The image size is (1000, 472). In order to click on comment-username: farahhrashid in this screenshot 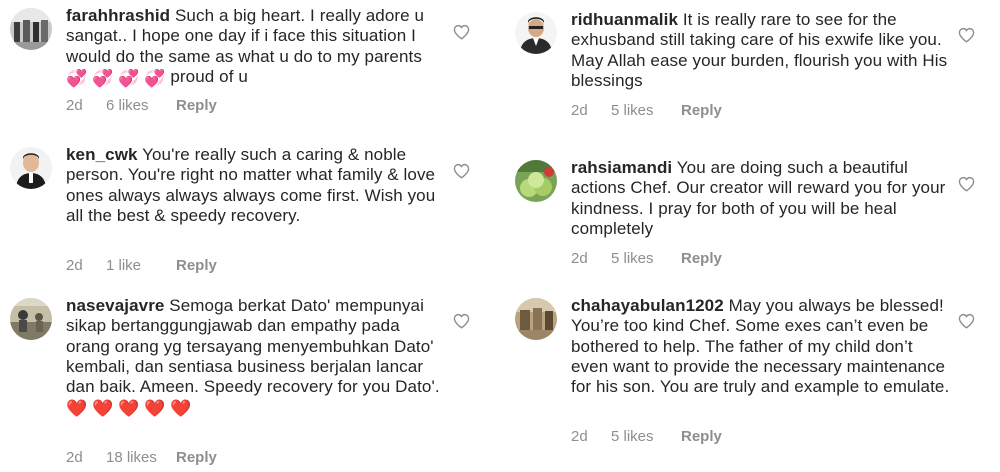, I will do `click(118, 15)`.